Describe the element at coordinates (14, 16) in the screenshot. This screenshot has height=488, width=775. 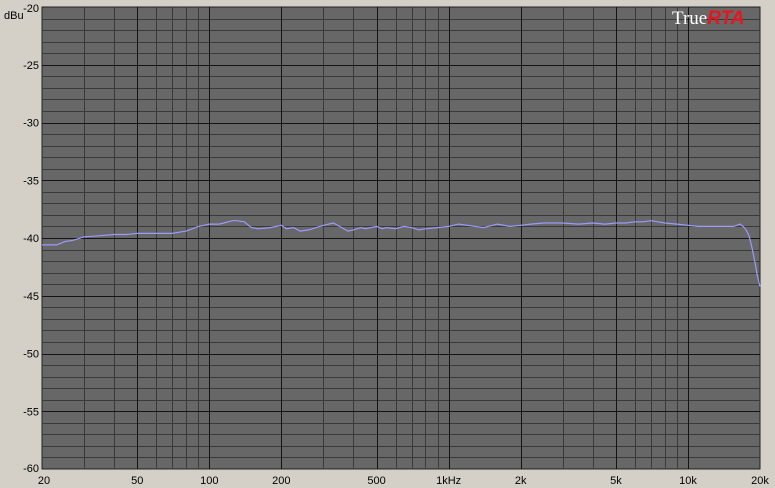
I see `y-axis-unit-label: dBu` at that location.